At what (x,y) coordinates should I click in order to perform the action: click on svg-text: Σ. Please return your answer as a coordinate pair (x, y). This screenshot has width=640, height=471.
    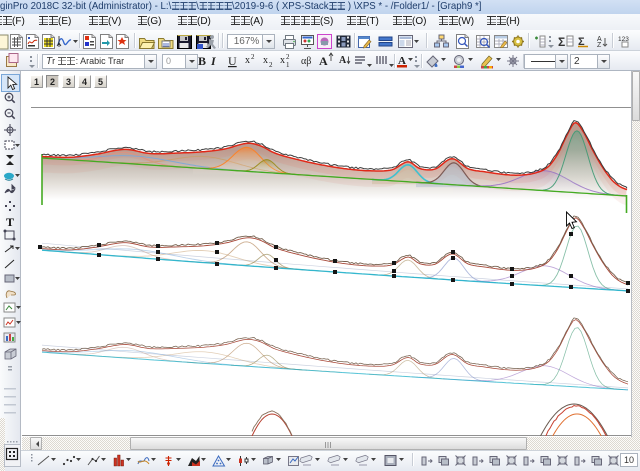
    Looking at the image, I should click on (561, 42).